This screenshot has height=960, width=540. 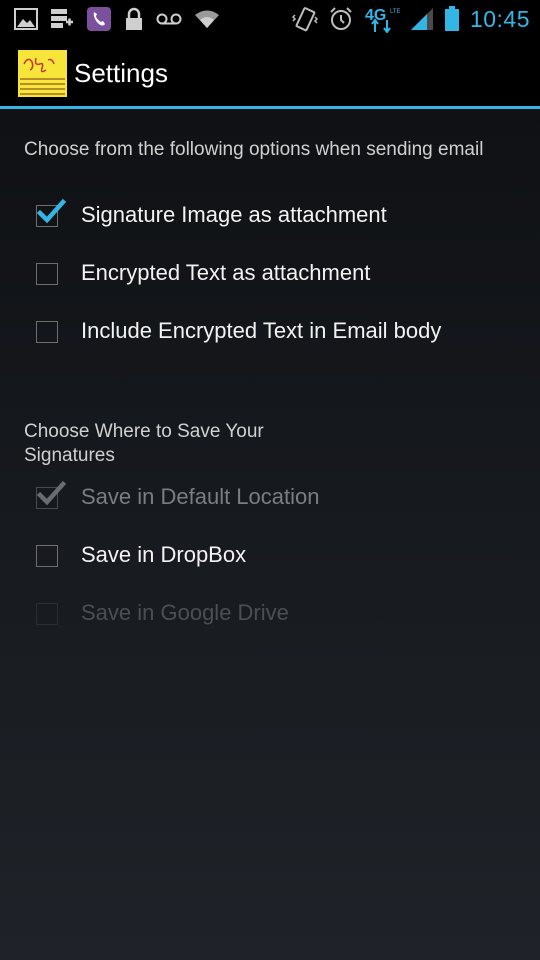 I want to click on action-bar-divider, so click(x=270, y=107).